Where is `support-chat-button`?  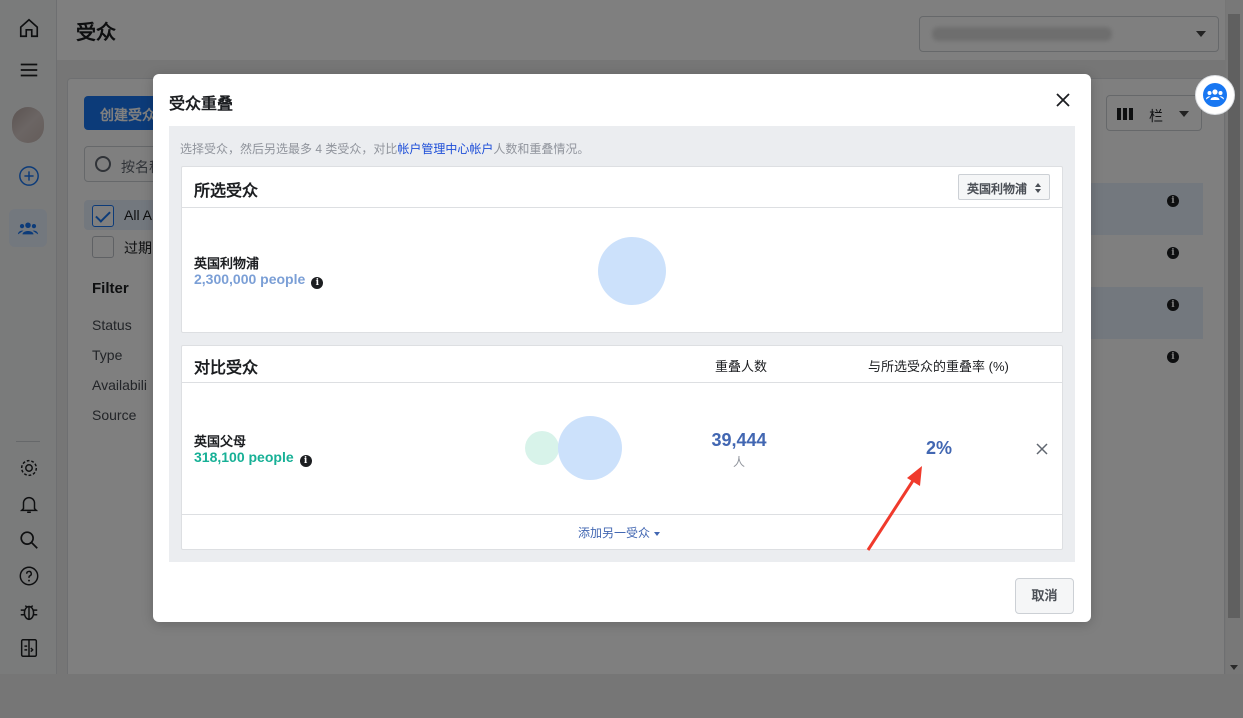
support-chat-button is located at coordinates (1215, 95).